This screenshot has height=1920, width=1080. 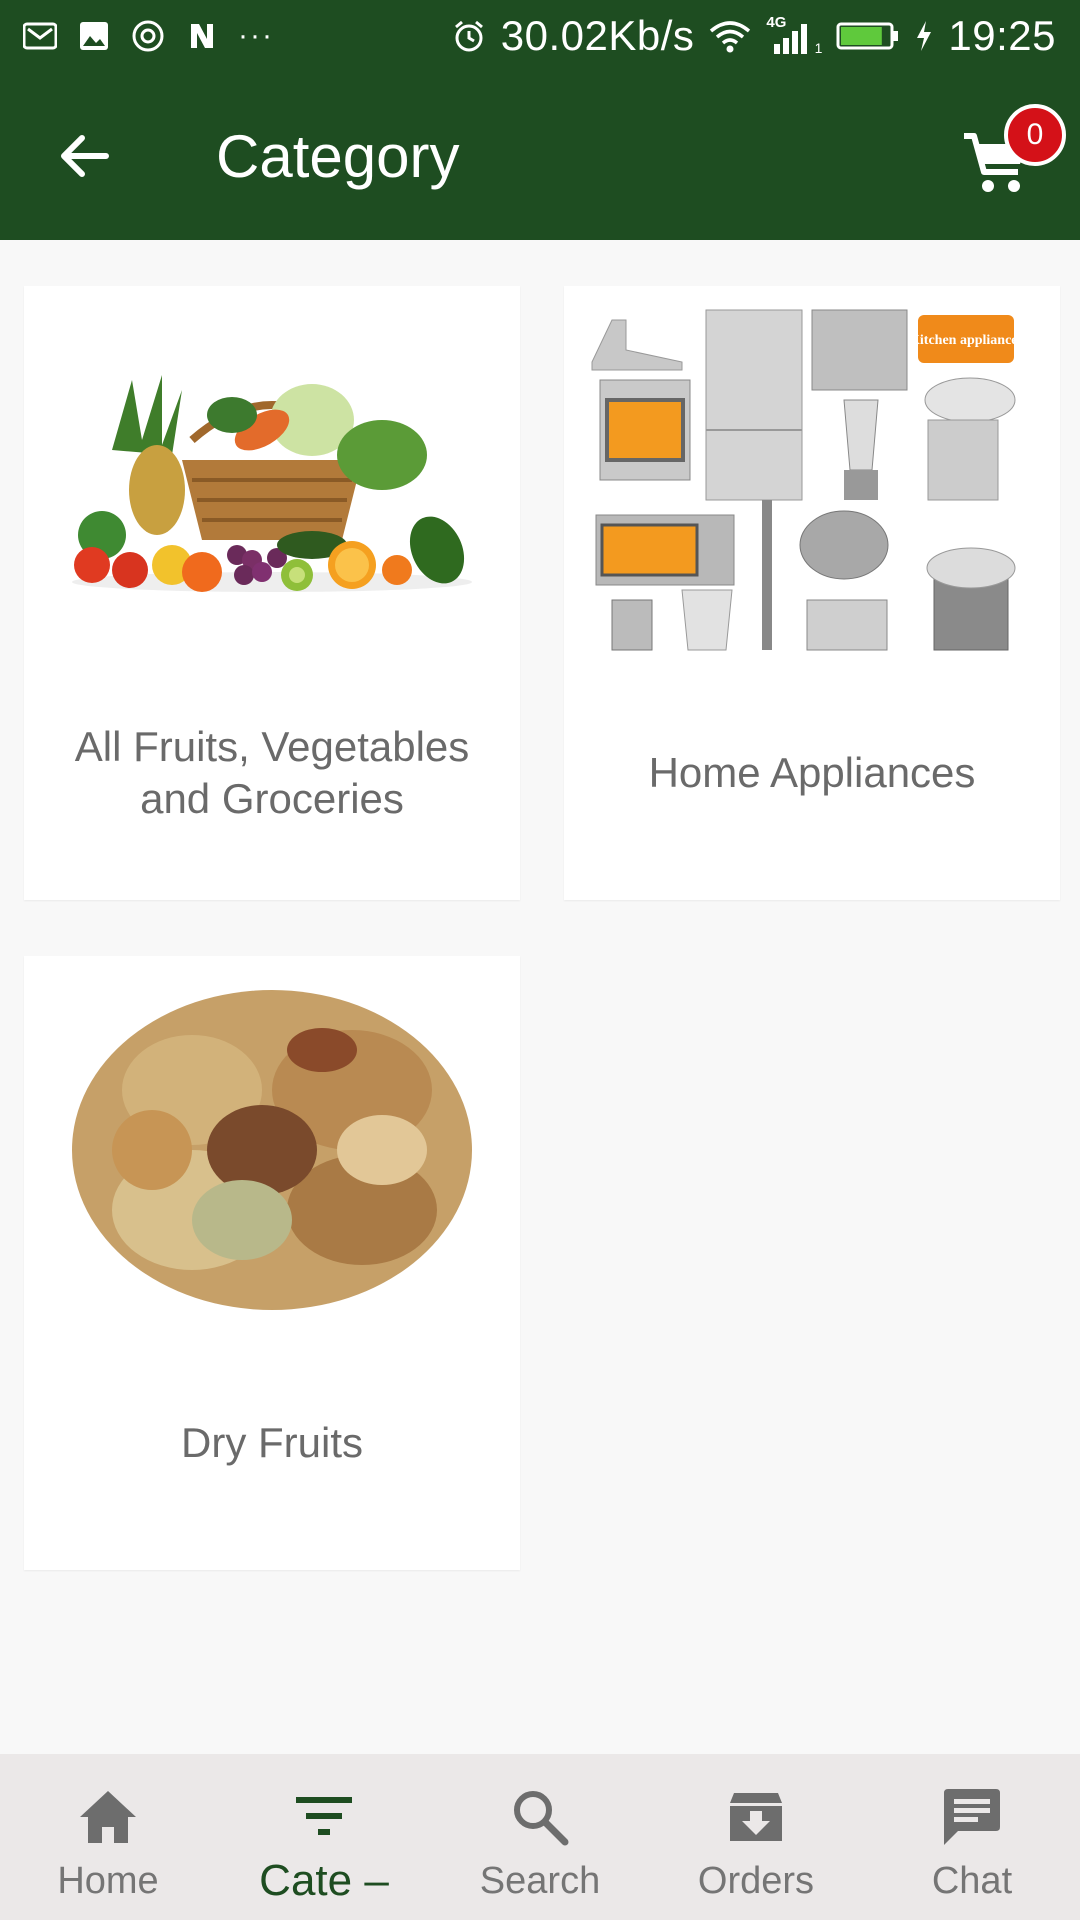 I want to click on nav-label: Home, so click(x=108, y=1881).